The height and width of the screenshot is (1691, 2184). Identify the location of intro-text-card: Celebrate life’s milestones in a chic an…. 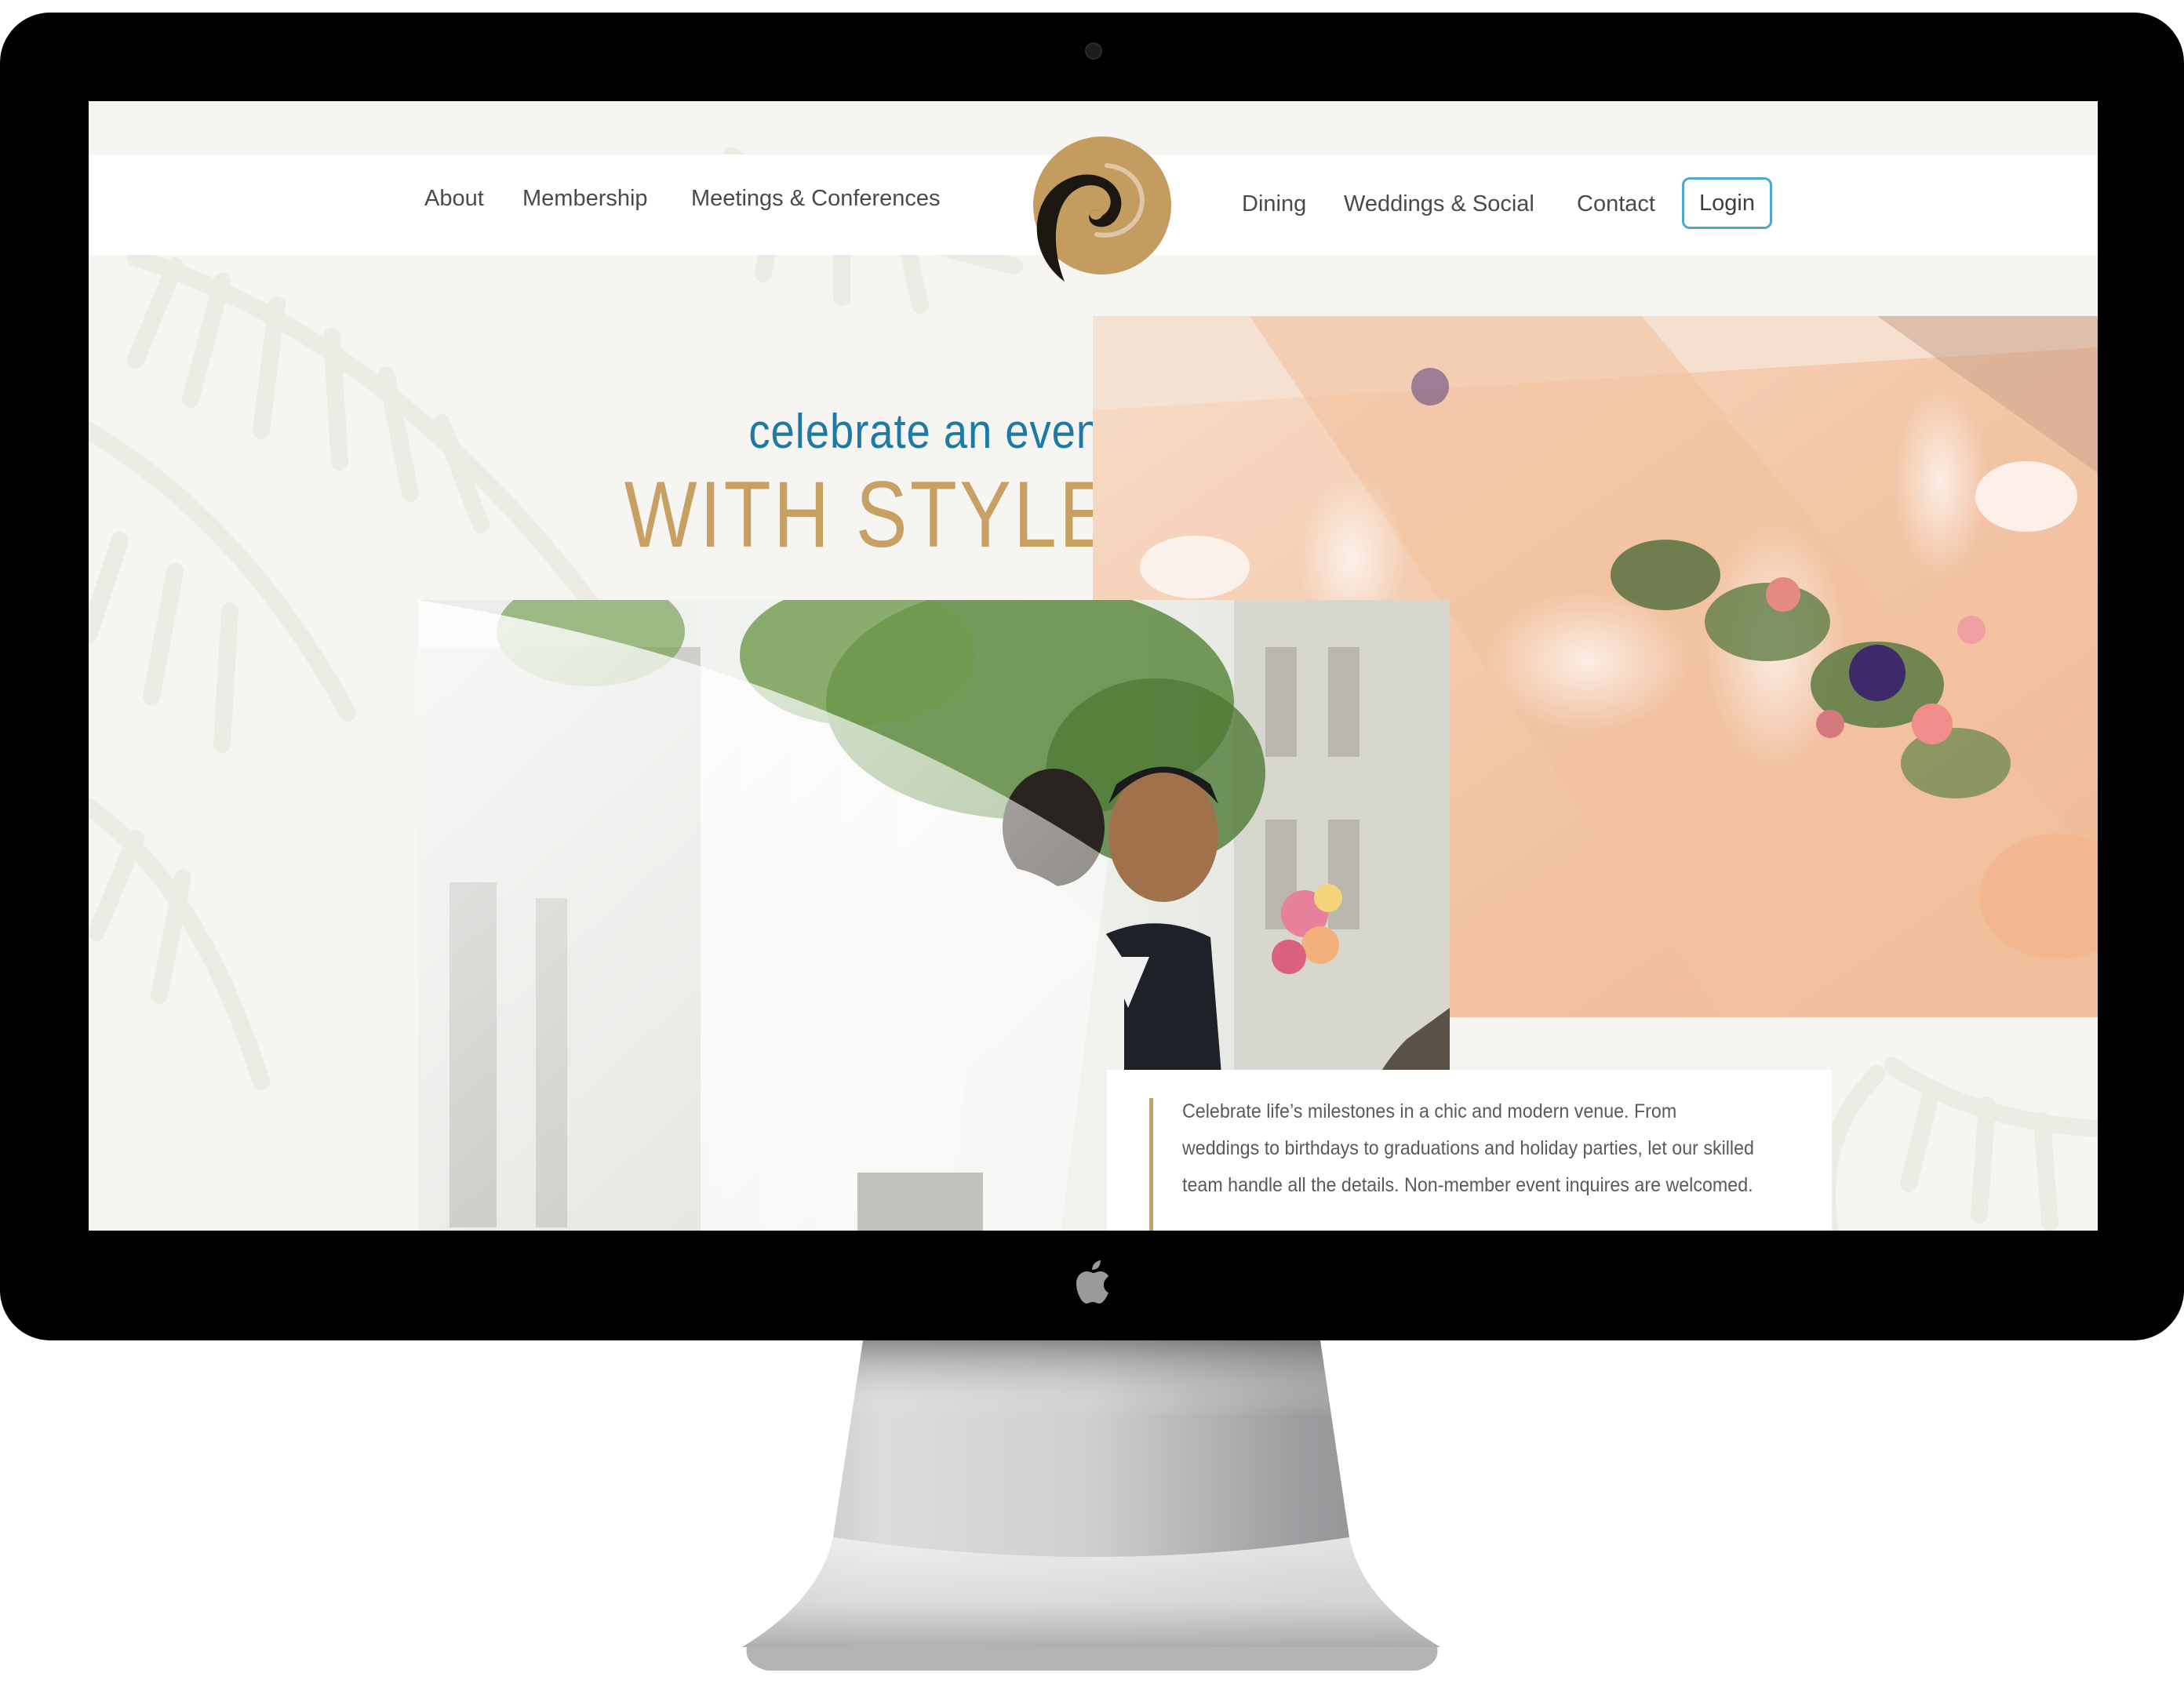
(1469, 1150).